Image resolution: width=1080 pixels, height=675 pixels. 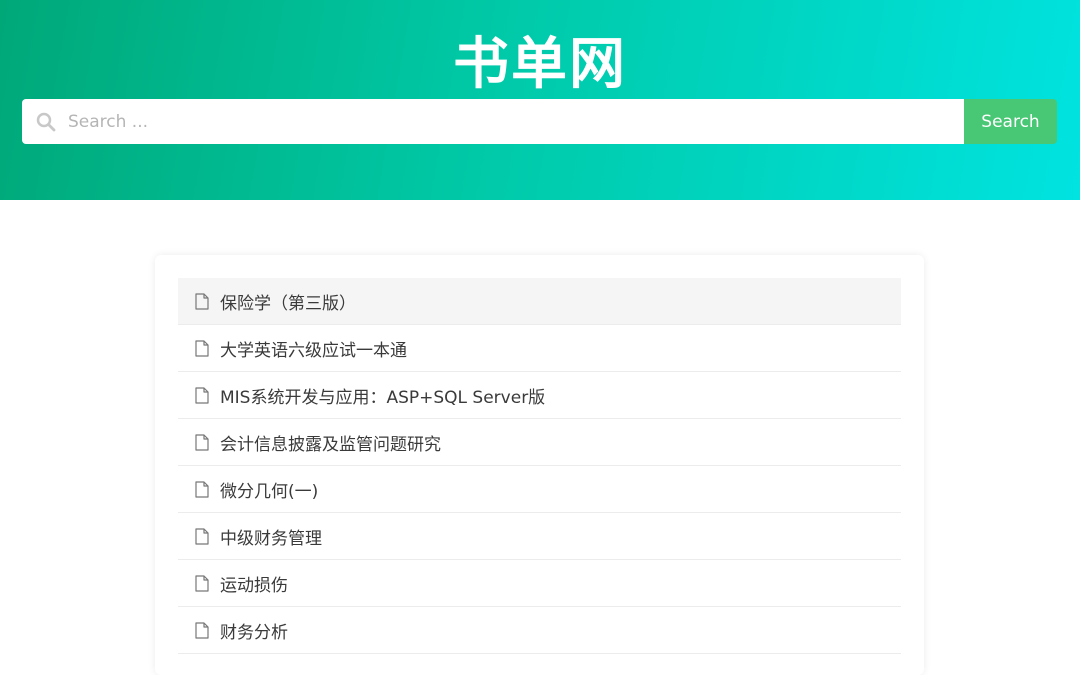 I want to click on list-item: 保险学（第三版）, so click(x=539, y=301).